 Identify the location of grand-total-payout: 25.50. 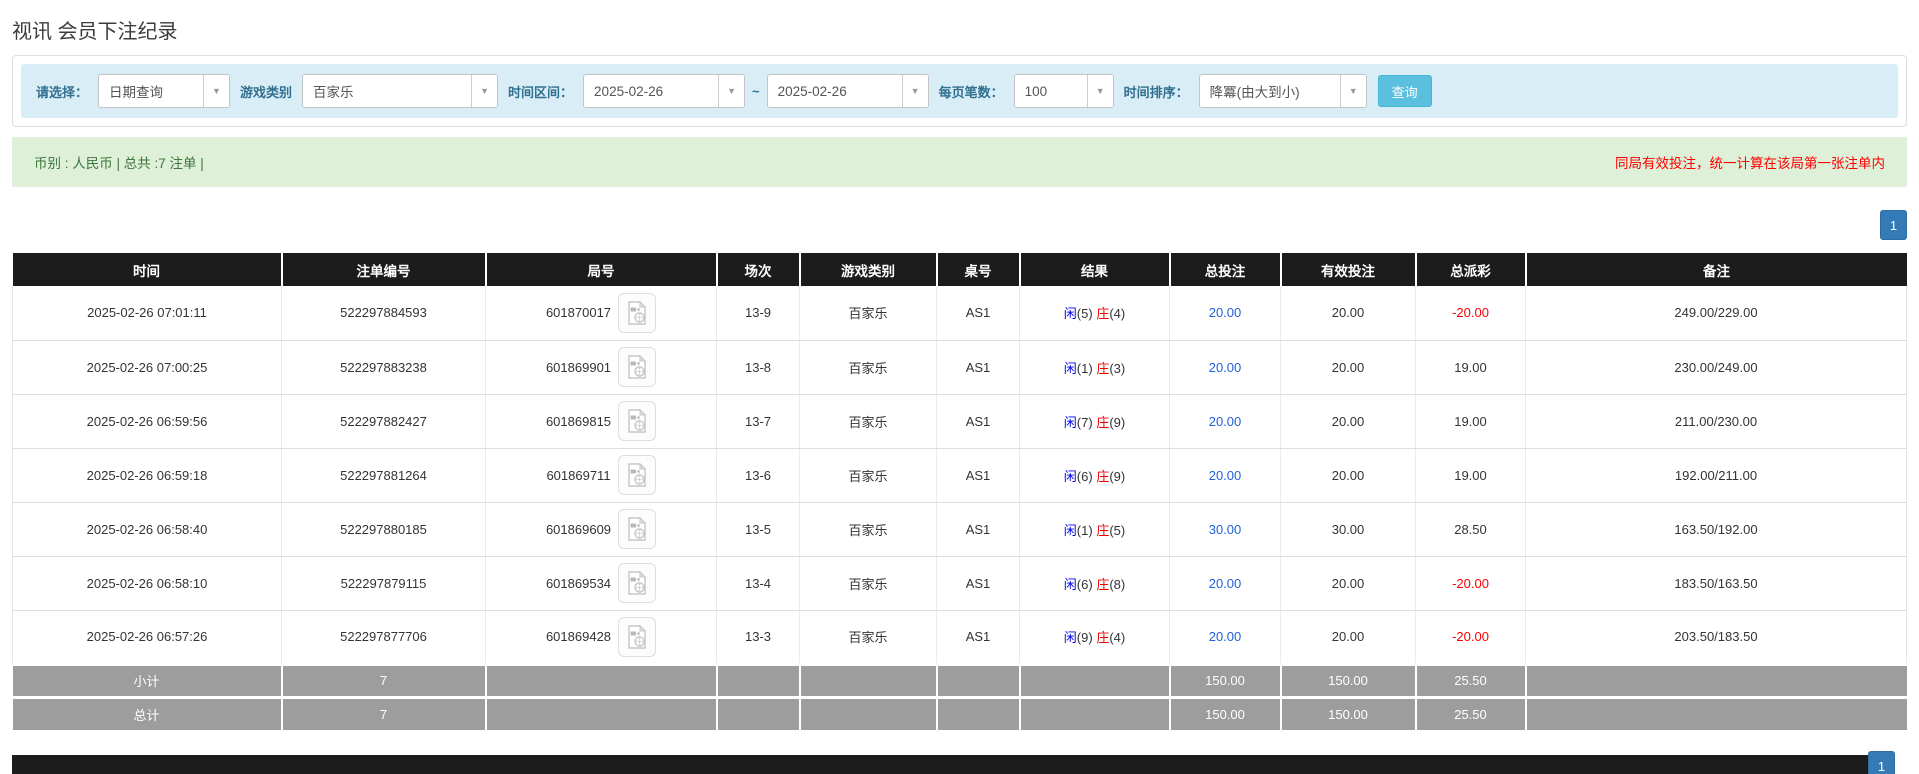
(1471, 712).